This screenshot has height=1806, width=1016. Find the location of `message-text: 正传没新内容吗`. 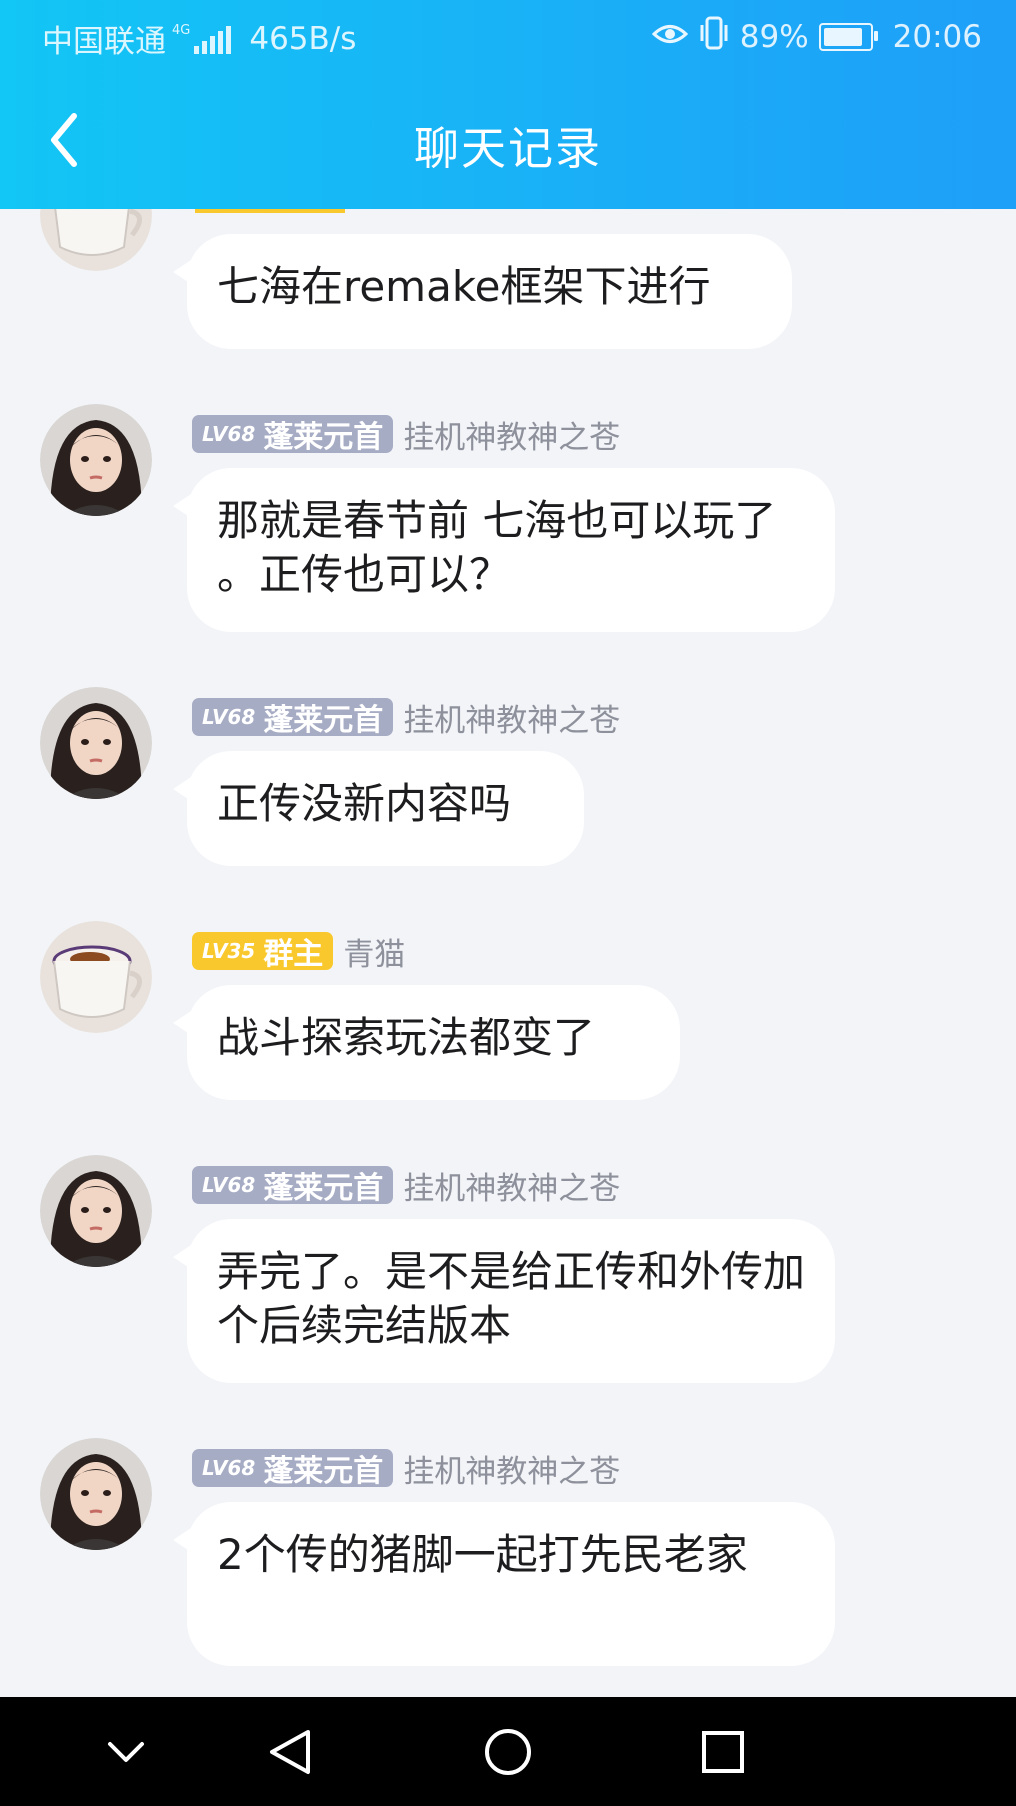

message-text: 正传没新内容吗 is located at coordinates (364, 803).